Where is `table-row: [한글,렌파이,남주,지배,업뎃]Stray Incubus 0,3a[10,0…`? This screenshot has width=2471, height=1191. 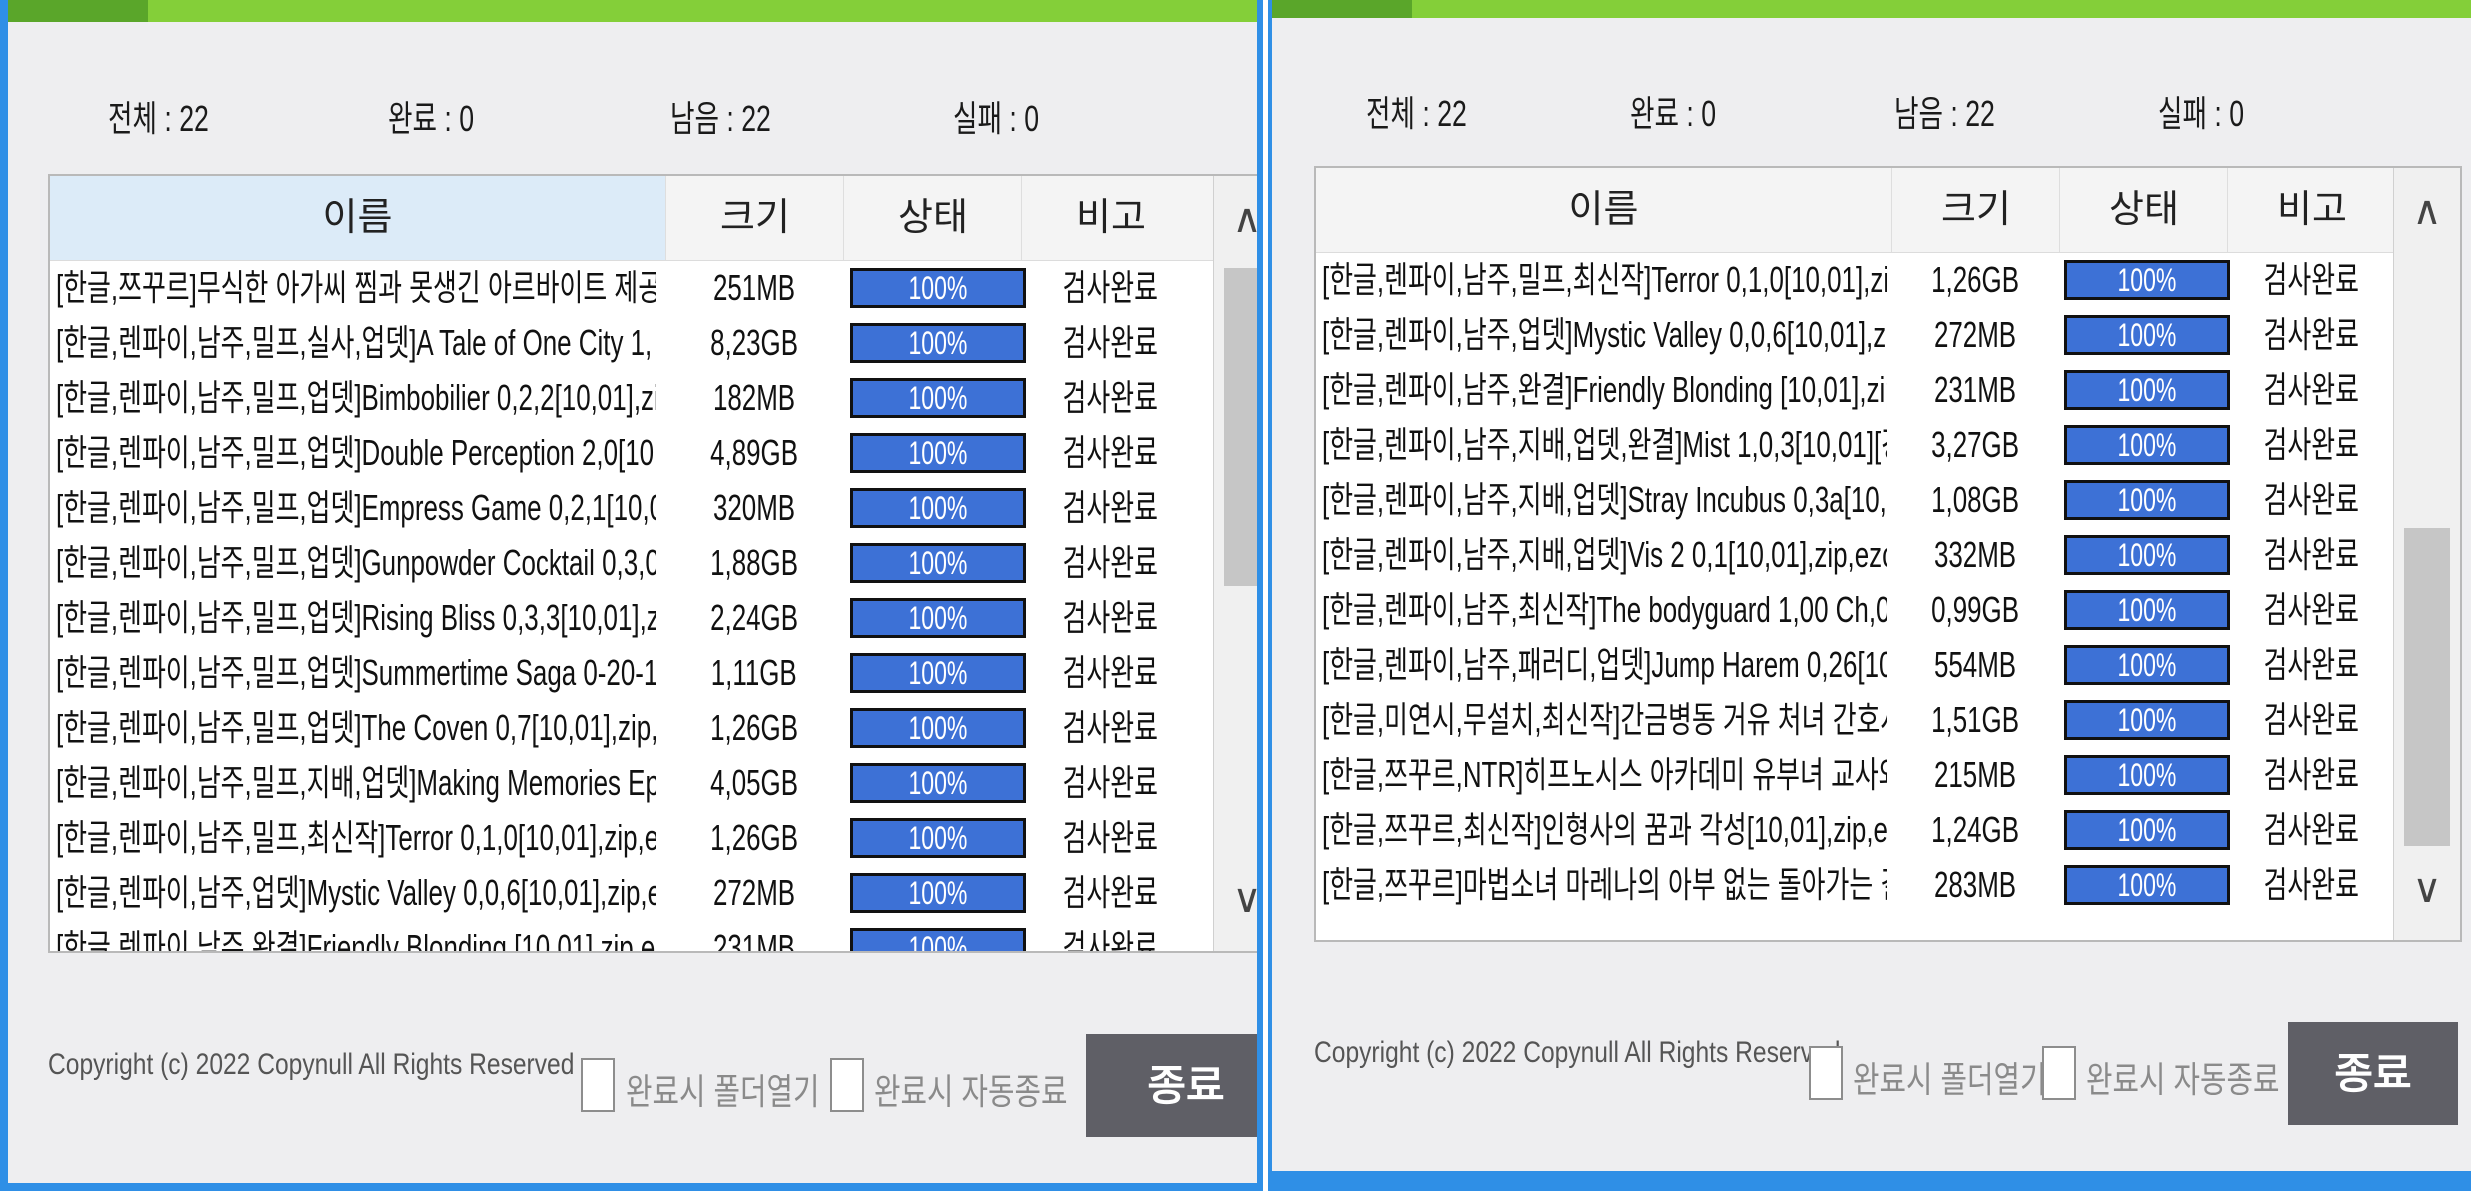 table-row: [한글,렌파이,남주,지배,업뎃]Stray Incubus 0,3a[10,0… is located at coordinates (1855, 499).